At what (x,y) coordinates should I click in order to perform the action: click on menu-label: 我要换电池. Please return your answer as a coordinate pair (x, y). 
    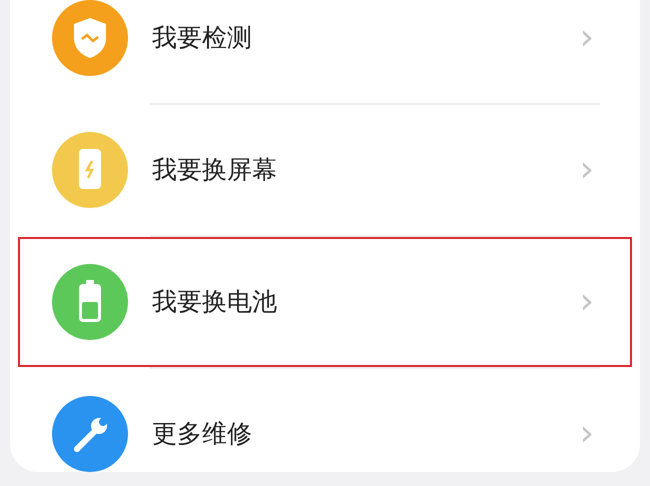
    Looking at the image, I should click on (215, 302).